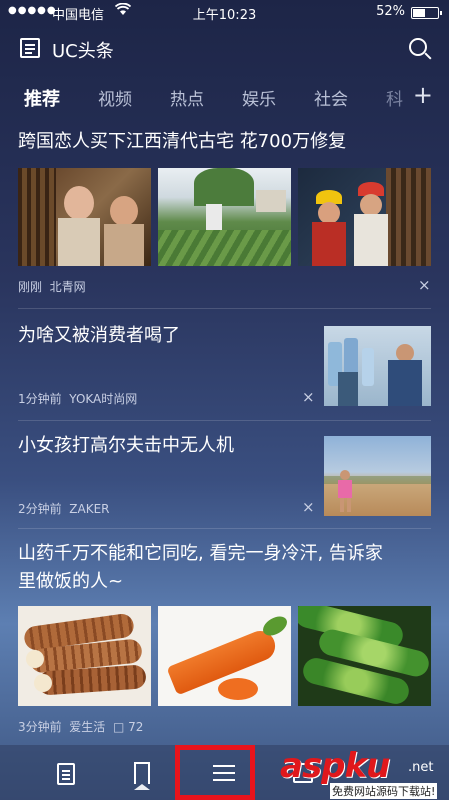 The width and height of the screenshot is (449, 800). What do you see at coordinates (224, 478) in the screenshot?
I see `news-item: 小女孩打高尔夫击中无人机 2分钟前 ZAKER ×` at bounding box center [224, 478].